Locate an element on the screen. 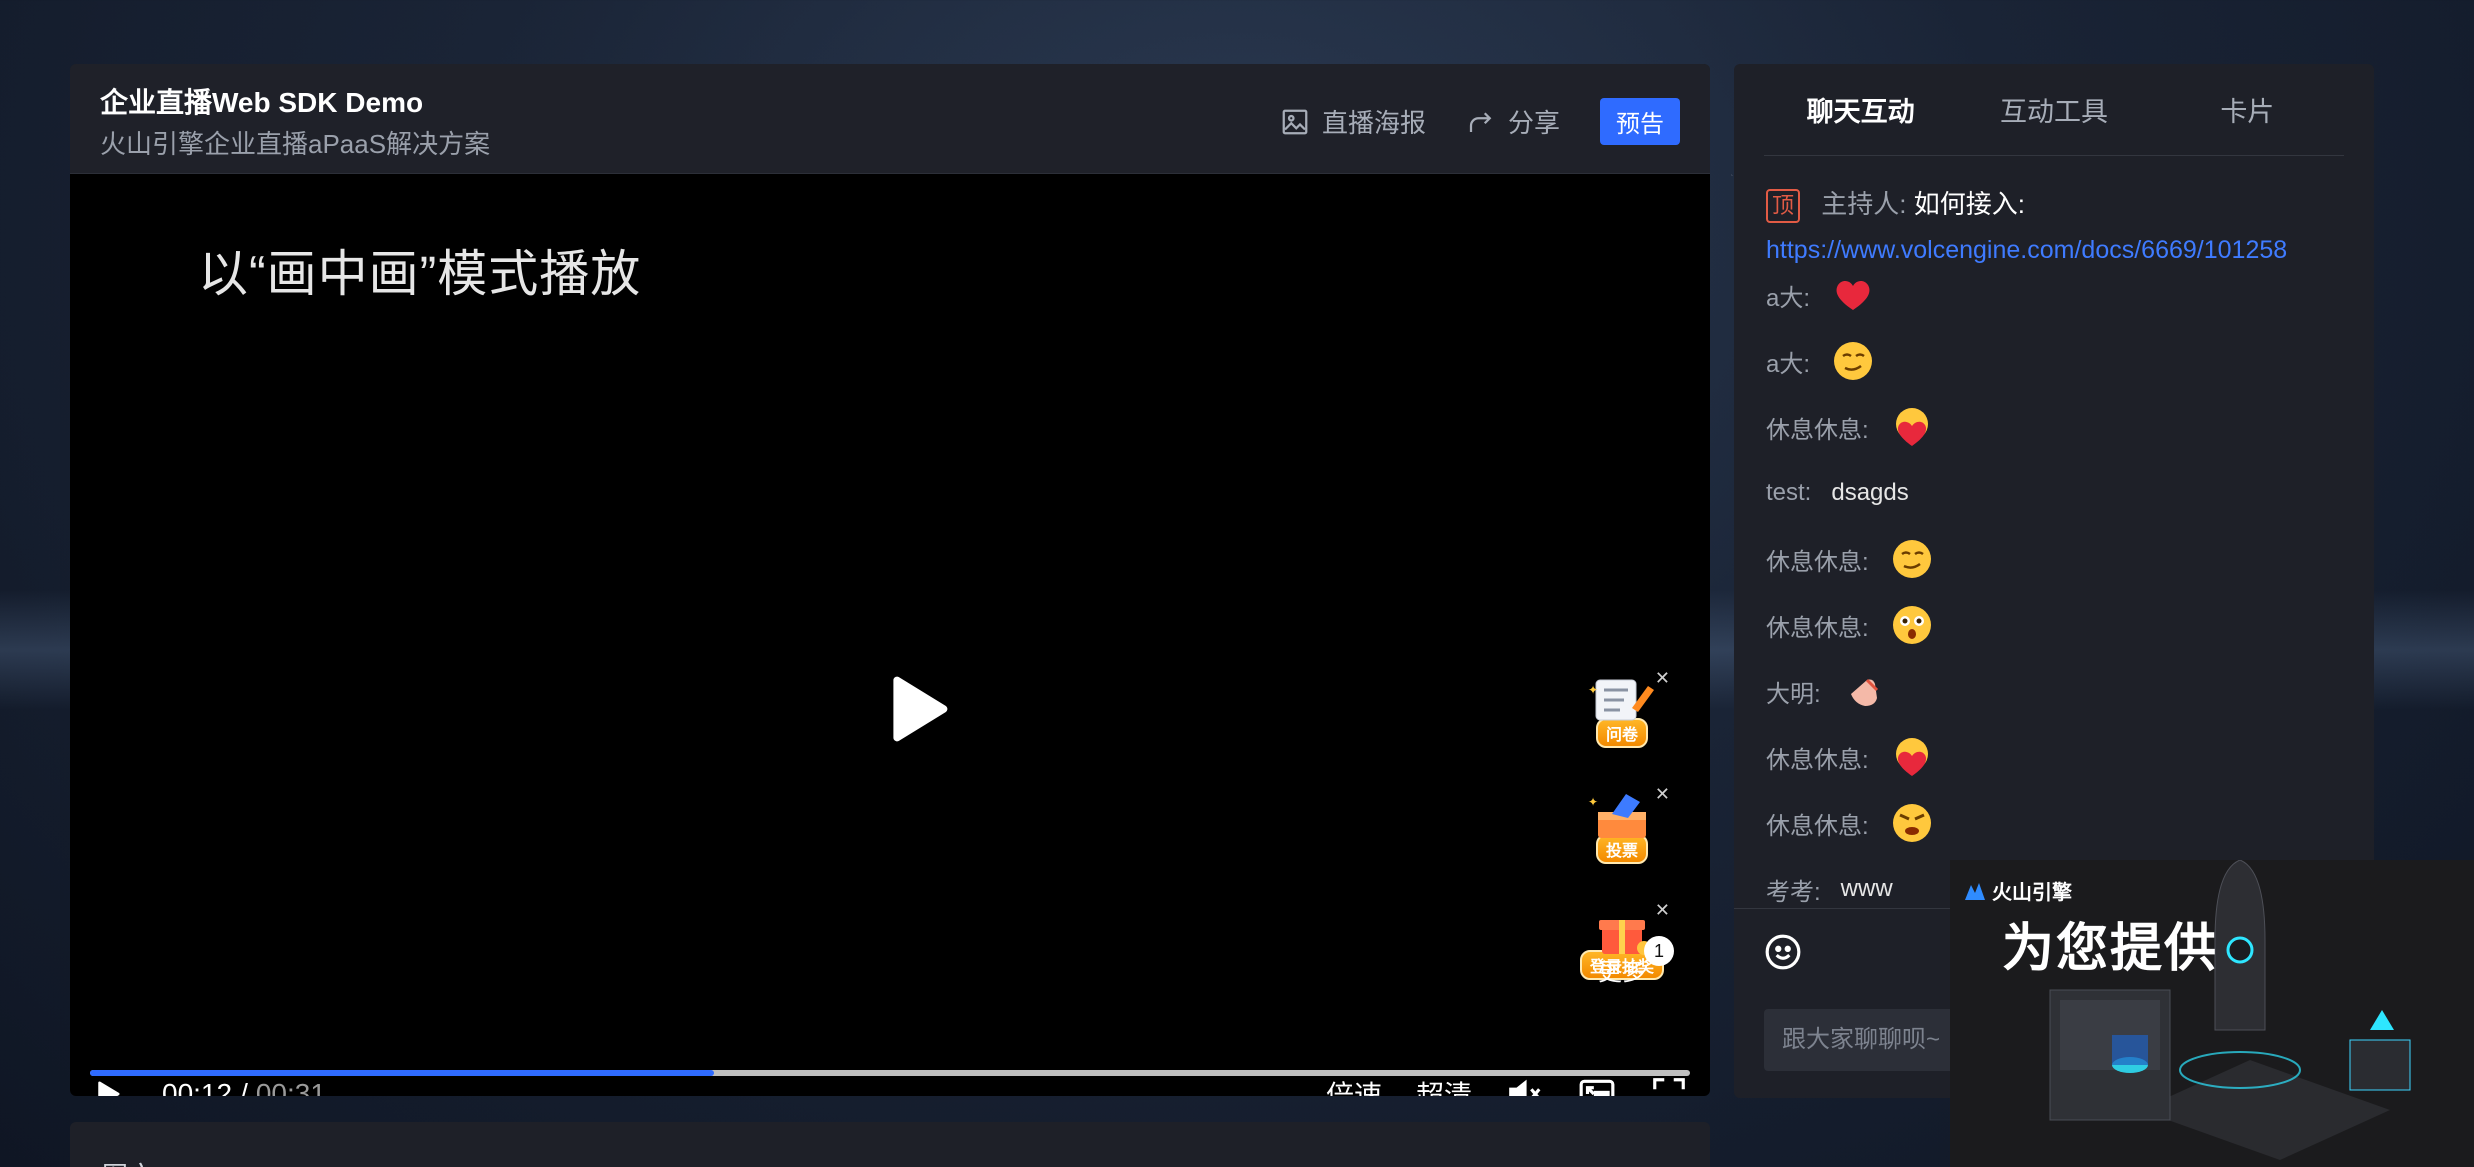  share-icon is located at coordinates (1480, 121).